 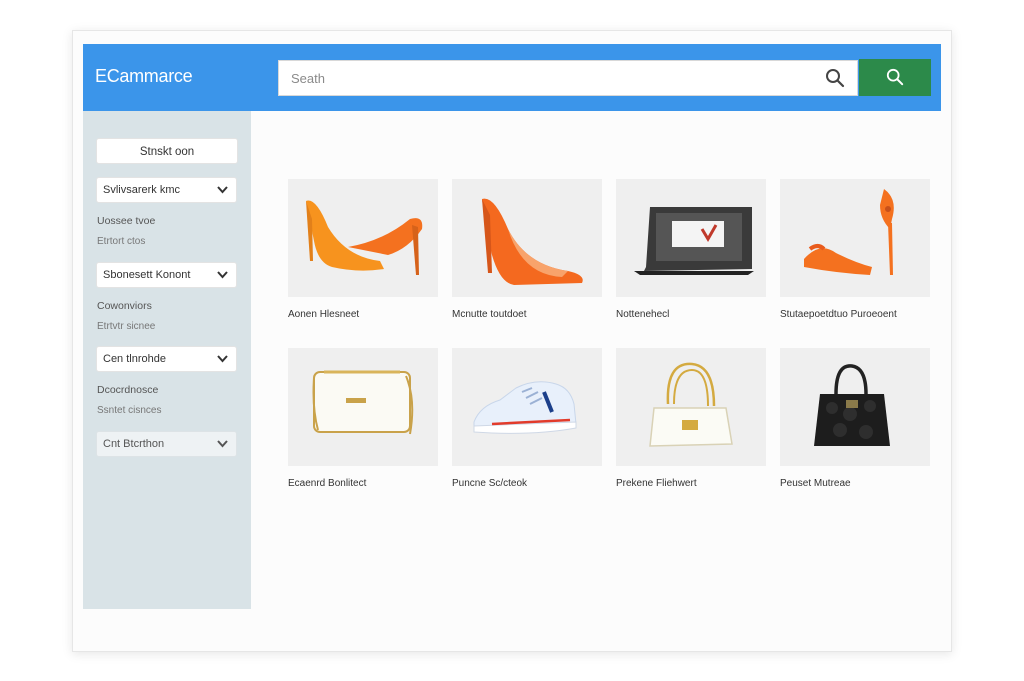 I want to click on filter-group-subtitle: Etrtort ctos, so click(x=121, y=241).